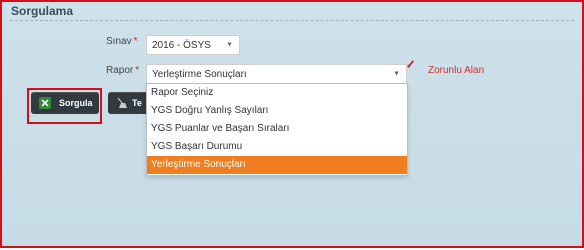 This screenshot has width=584, height=250. Describe the element at coordinates (277, 165) in the screenshot. I see `dropdown-option-selected: Yerleştirme Sonuçları` at that location.